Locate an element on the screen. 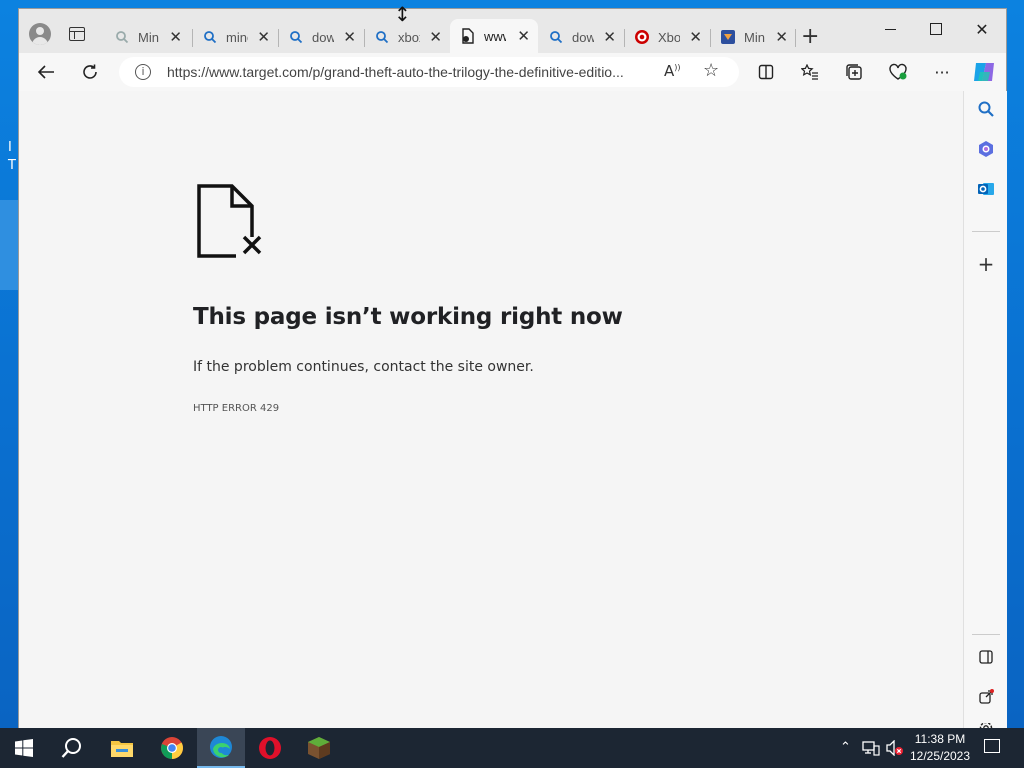 The width and height of the screenshot is (1024, 768). read-aloud-icon: A)) is located at coordinates (672, 71).